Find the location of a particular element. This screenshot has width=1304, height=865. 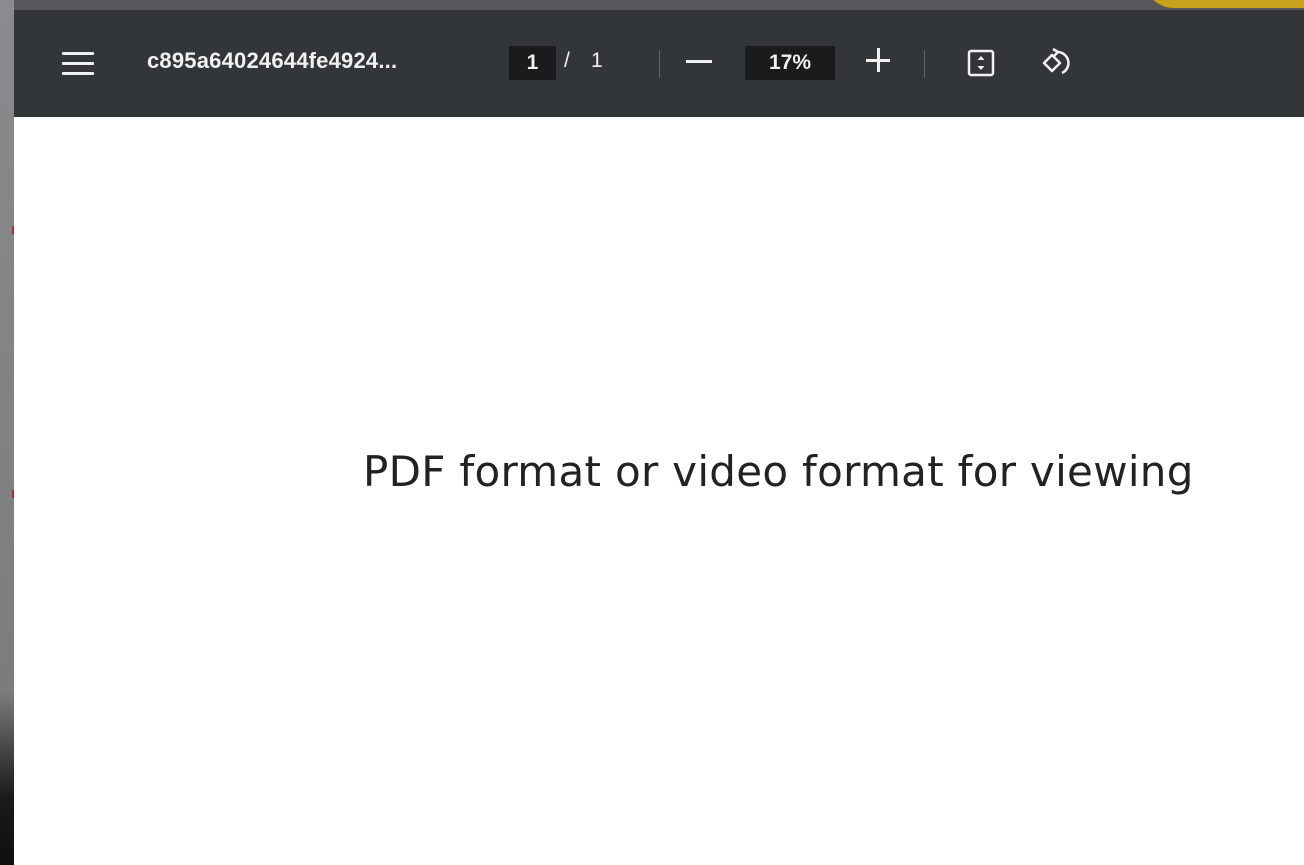

hamburger-menu-icon is located at coordinates (79, 64).